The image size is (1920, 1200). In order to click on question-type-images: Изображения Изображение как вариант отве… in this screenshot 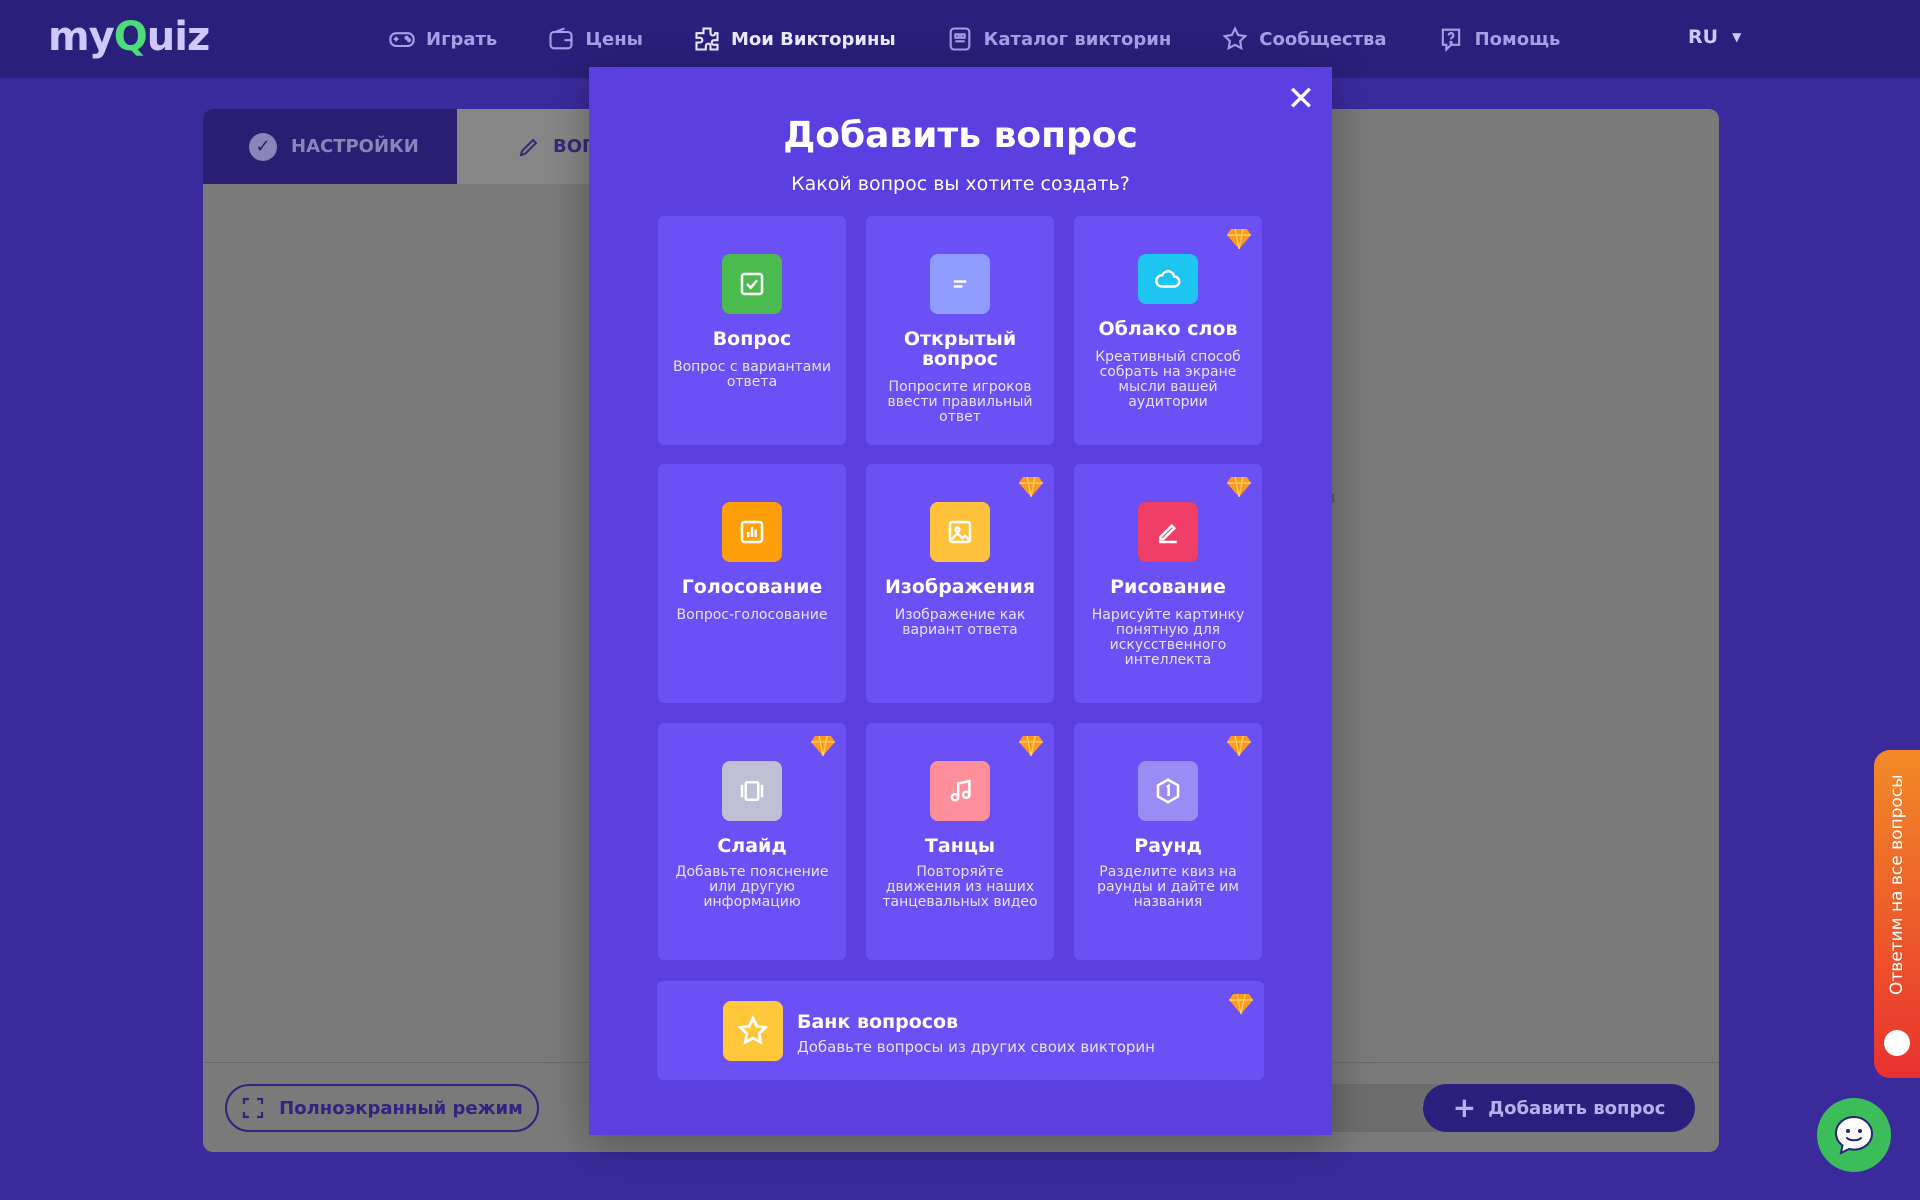, I will do `click(960, 583)`.